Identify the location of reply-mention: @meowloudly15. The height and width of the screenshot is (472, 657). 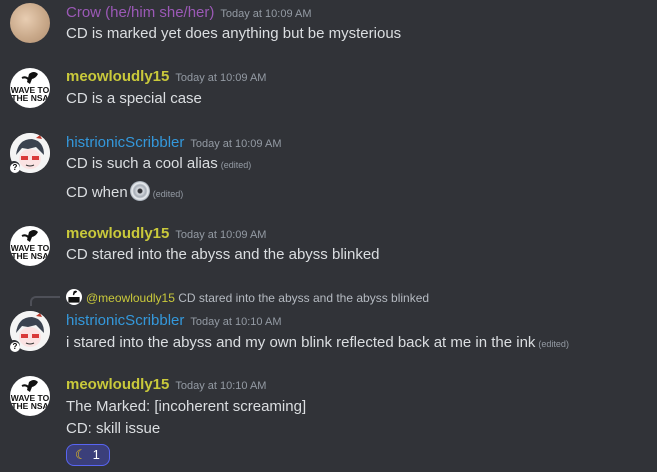
(130, 298).